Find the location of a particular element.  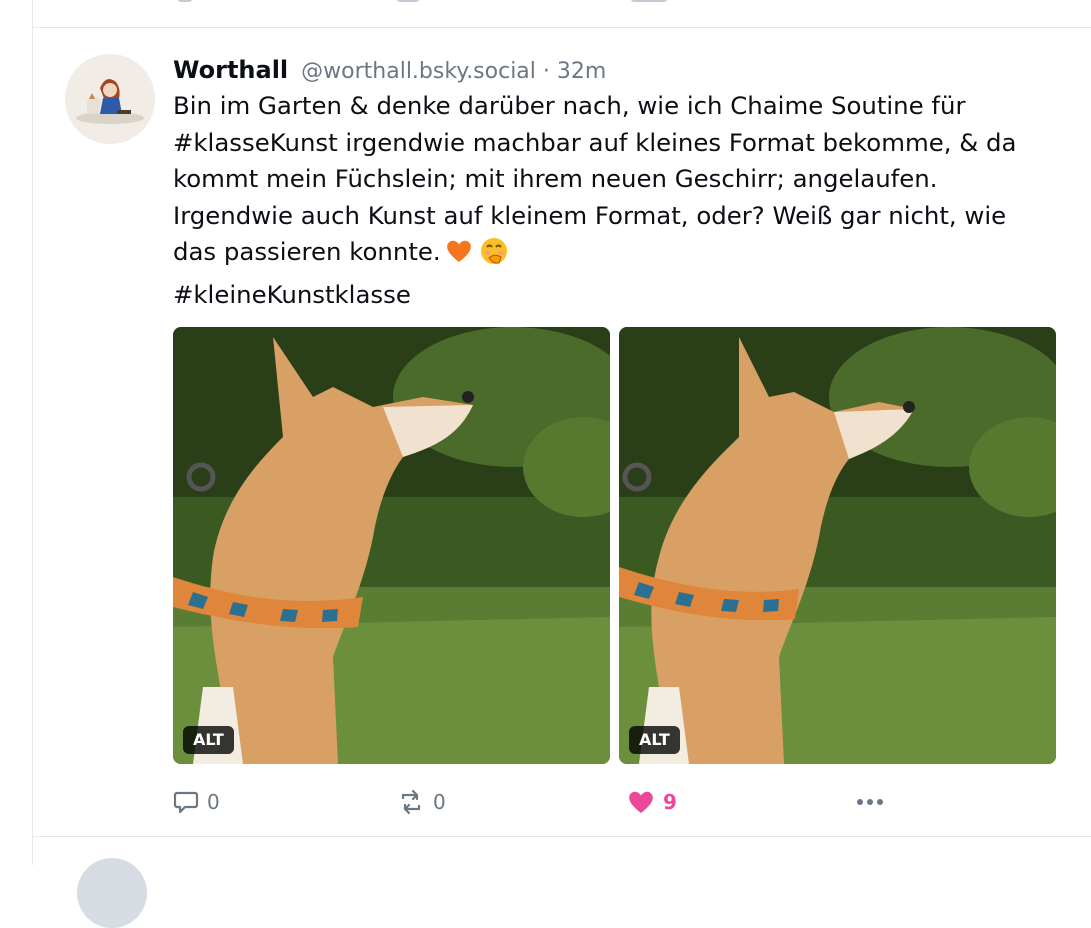

post-text-line: #kleineKunstklasse is located at coordinates (615, 295).